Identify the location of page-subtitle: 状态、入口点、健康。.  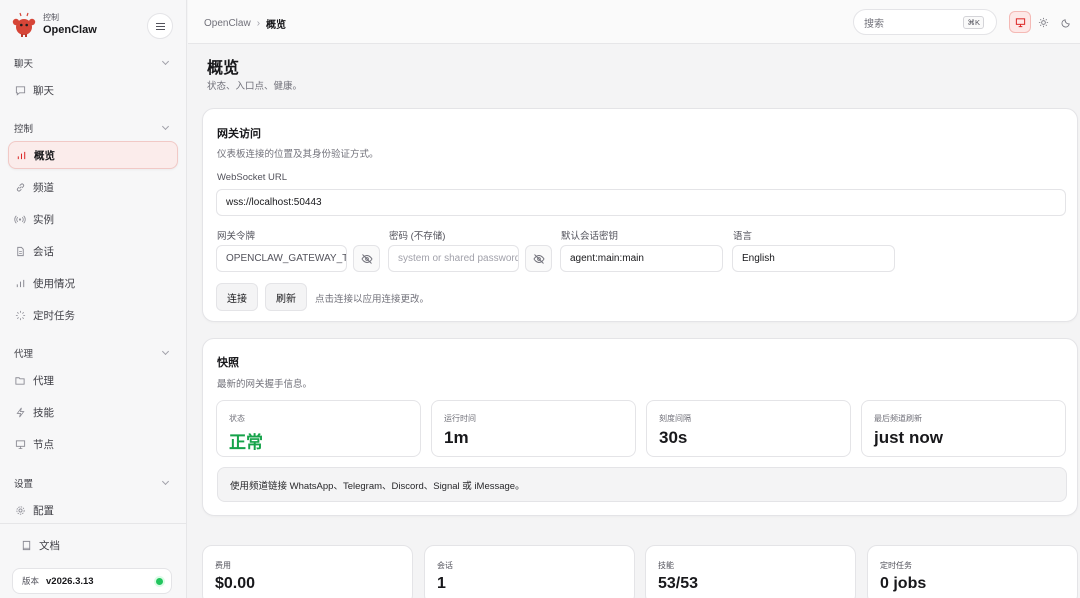
(255, 86).